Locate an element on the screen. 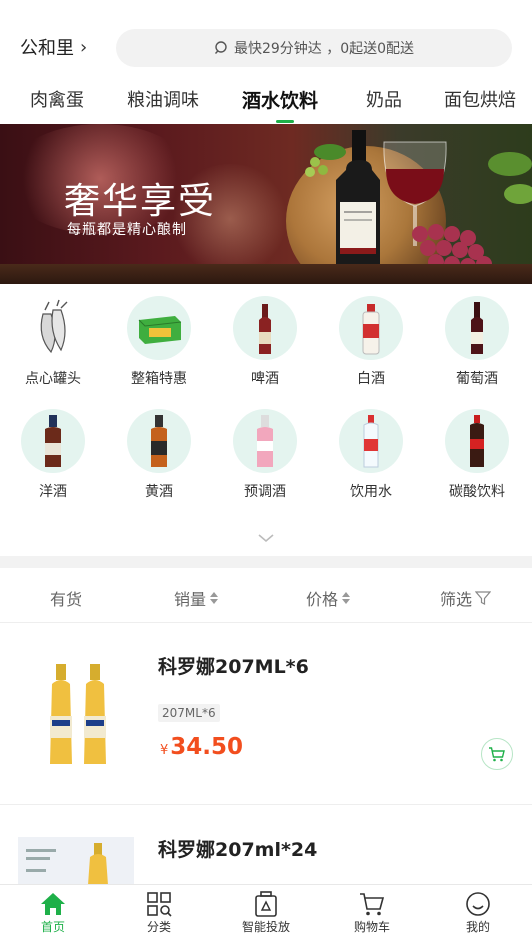 The height and width of the screenshot is (947, 532). snack-icon is located at coordinates (53, 328).